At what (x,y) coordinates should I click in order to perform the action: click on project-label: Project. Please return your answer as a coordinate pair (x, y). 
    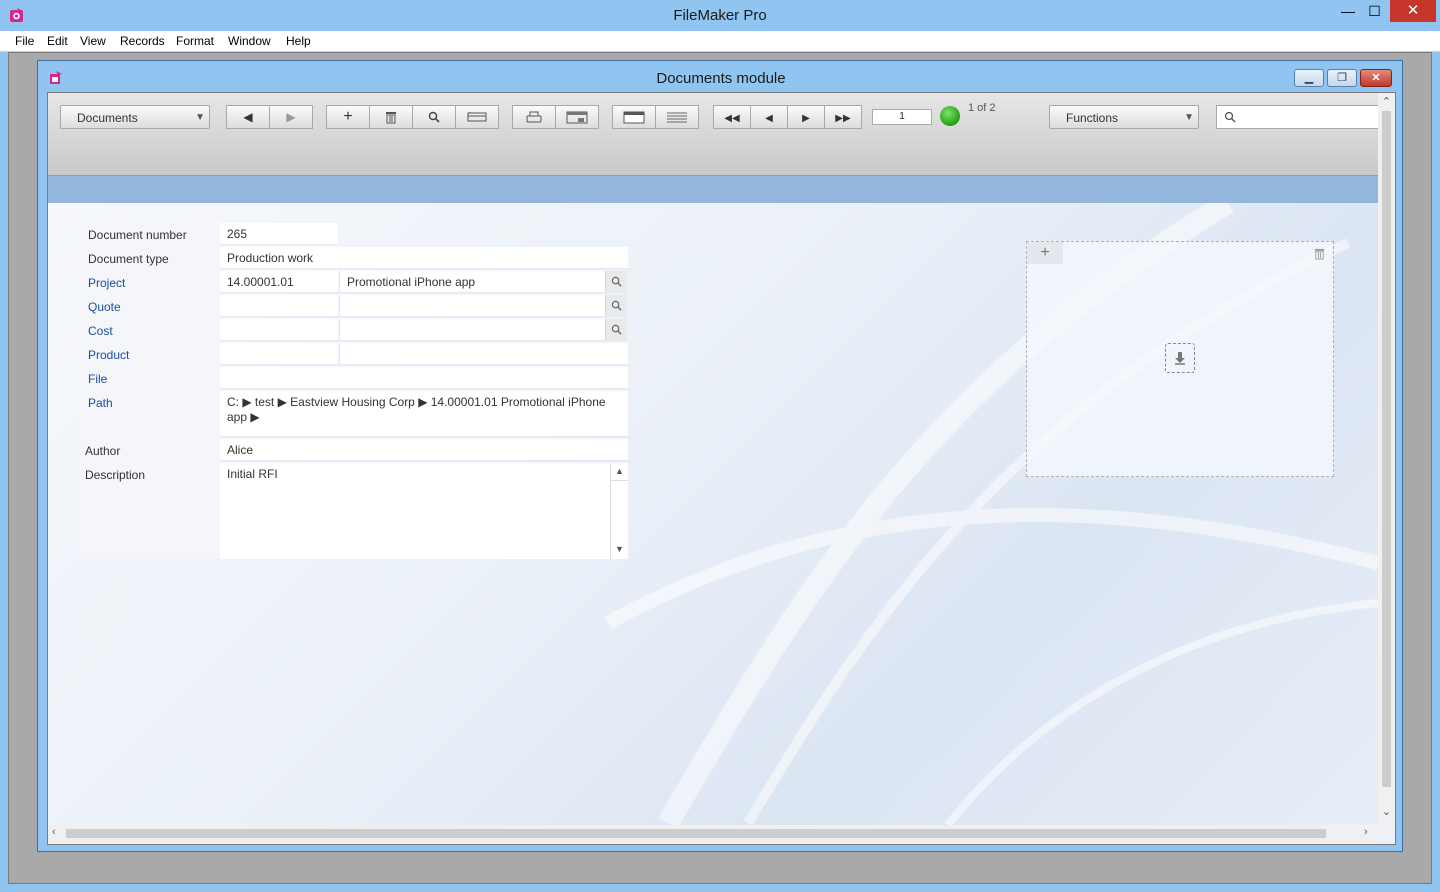
    Looking at the image, I should click on (106, 283).